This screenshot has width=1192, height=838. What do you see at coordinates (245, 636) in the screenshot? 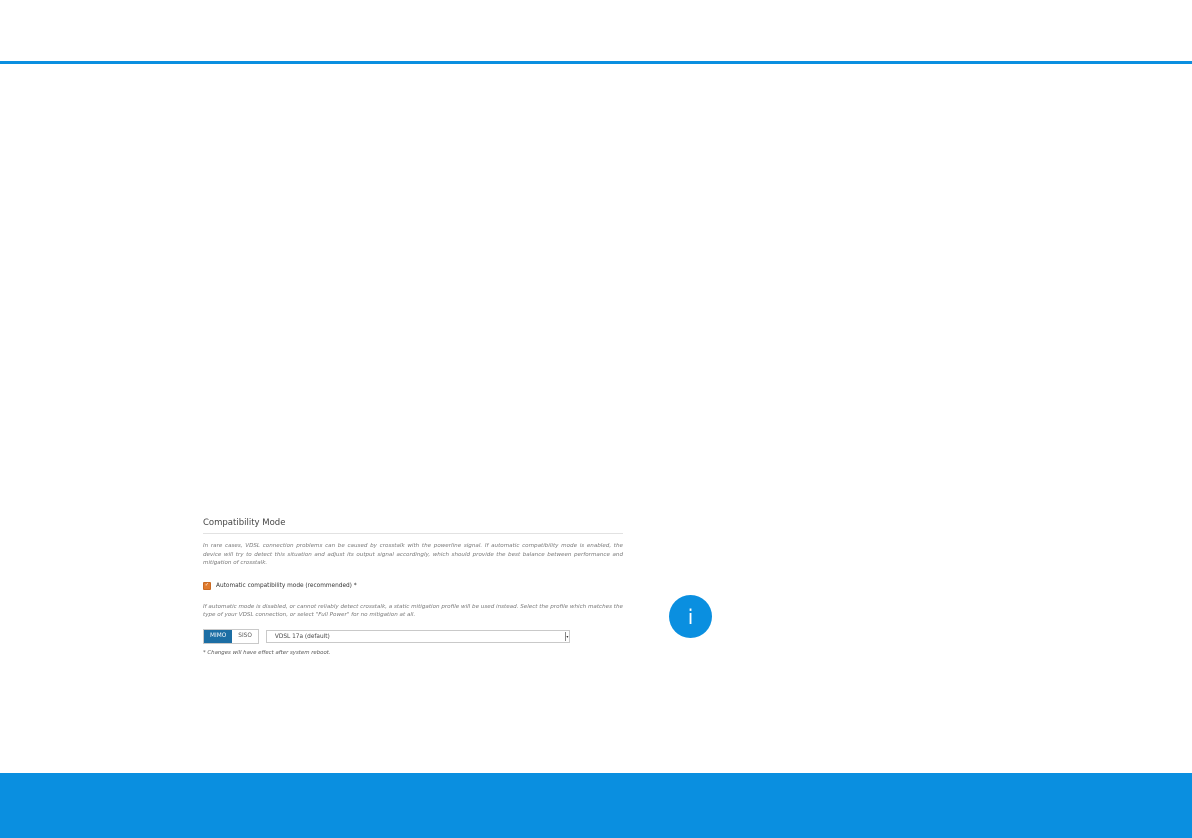
I see `toggle-option-siso: SISO` at bounding box center [245, 636].